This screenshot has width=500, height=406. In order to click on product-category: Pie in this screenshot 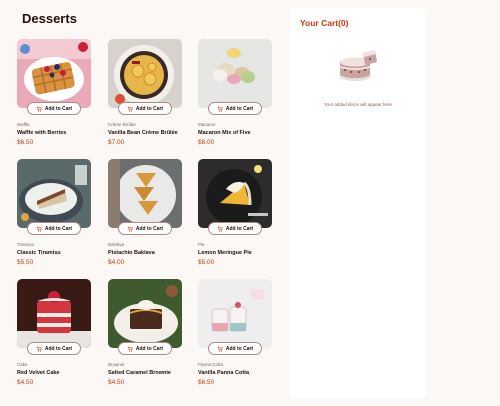, I will do `click(201, 244)`.